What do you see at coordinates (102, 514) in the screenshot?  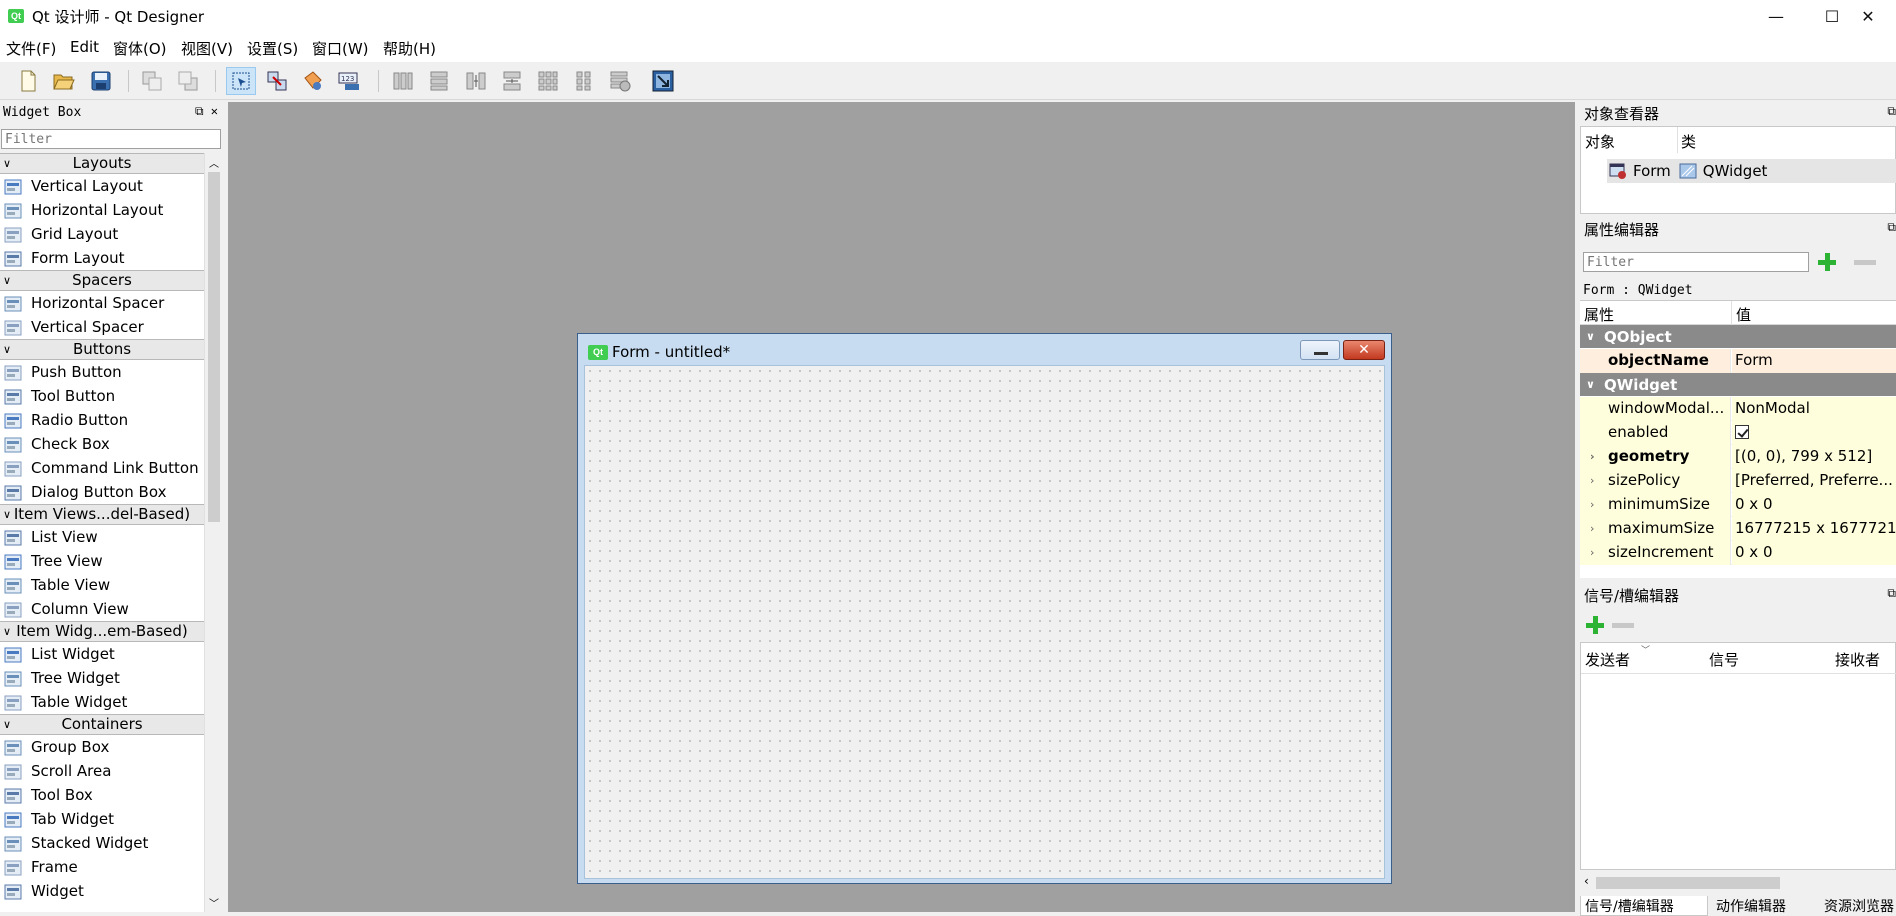 I see `widget-category: ∨ Item Views...del-Based)` at bounding box center [102, 514].